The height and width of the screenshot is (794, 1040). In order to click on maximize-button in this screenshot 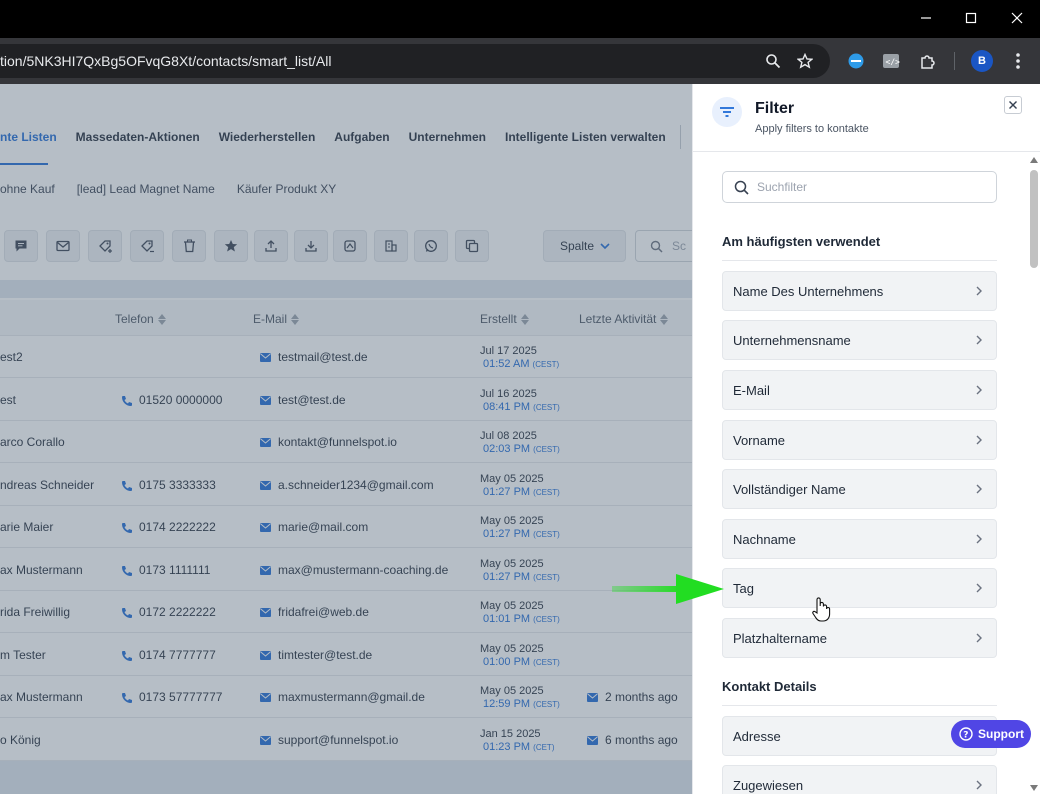, I will do `click(971, 18)`.